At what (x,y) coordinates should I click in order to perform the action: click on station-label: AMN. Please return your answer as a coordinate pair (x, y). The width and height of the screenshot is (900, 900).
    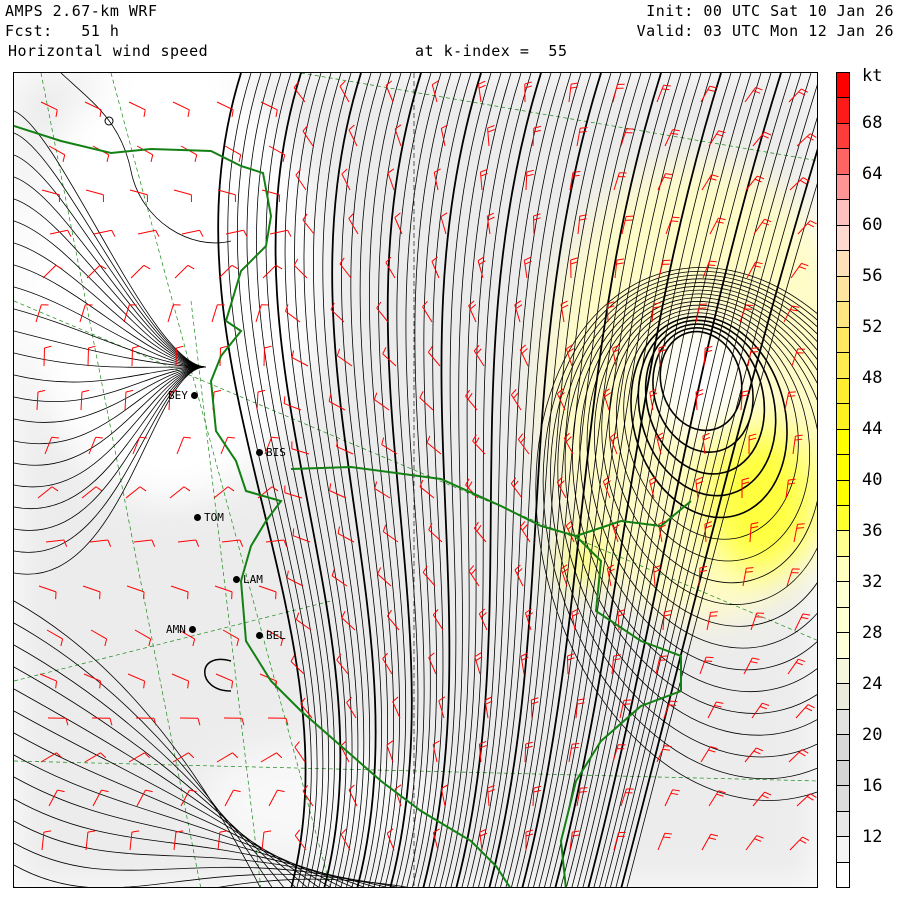
    Looking at the image, I should click on (176, 629).